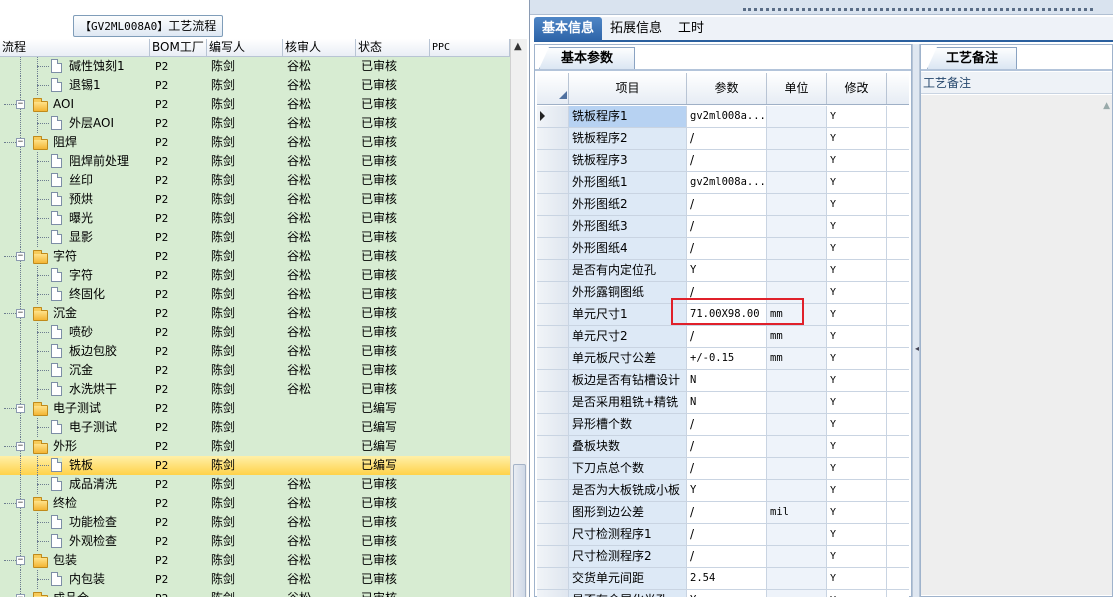 This screenshot has width=1113, height=597. Describe the element at coordinates (255, 484) in the screenshot. I see `tree-step-row: 成品清洗 P2 陈剑 谷松 已审核` at that location.